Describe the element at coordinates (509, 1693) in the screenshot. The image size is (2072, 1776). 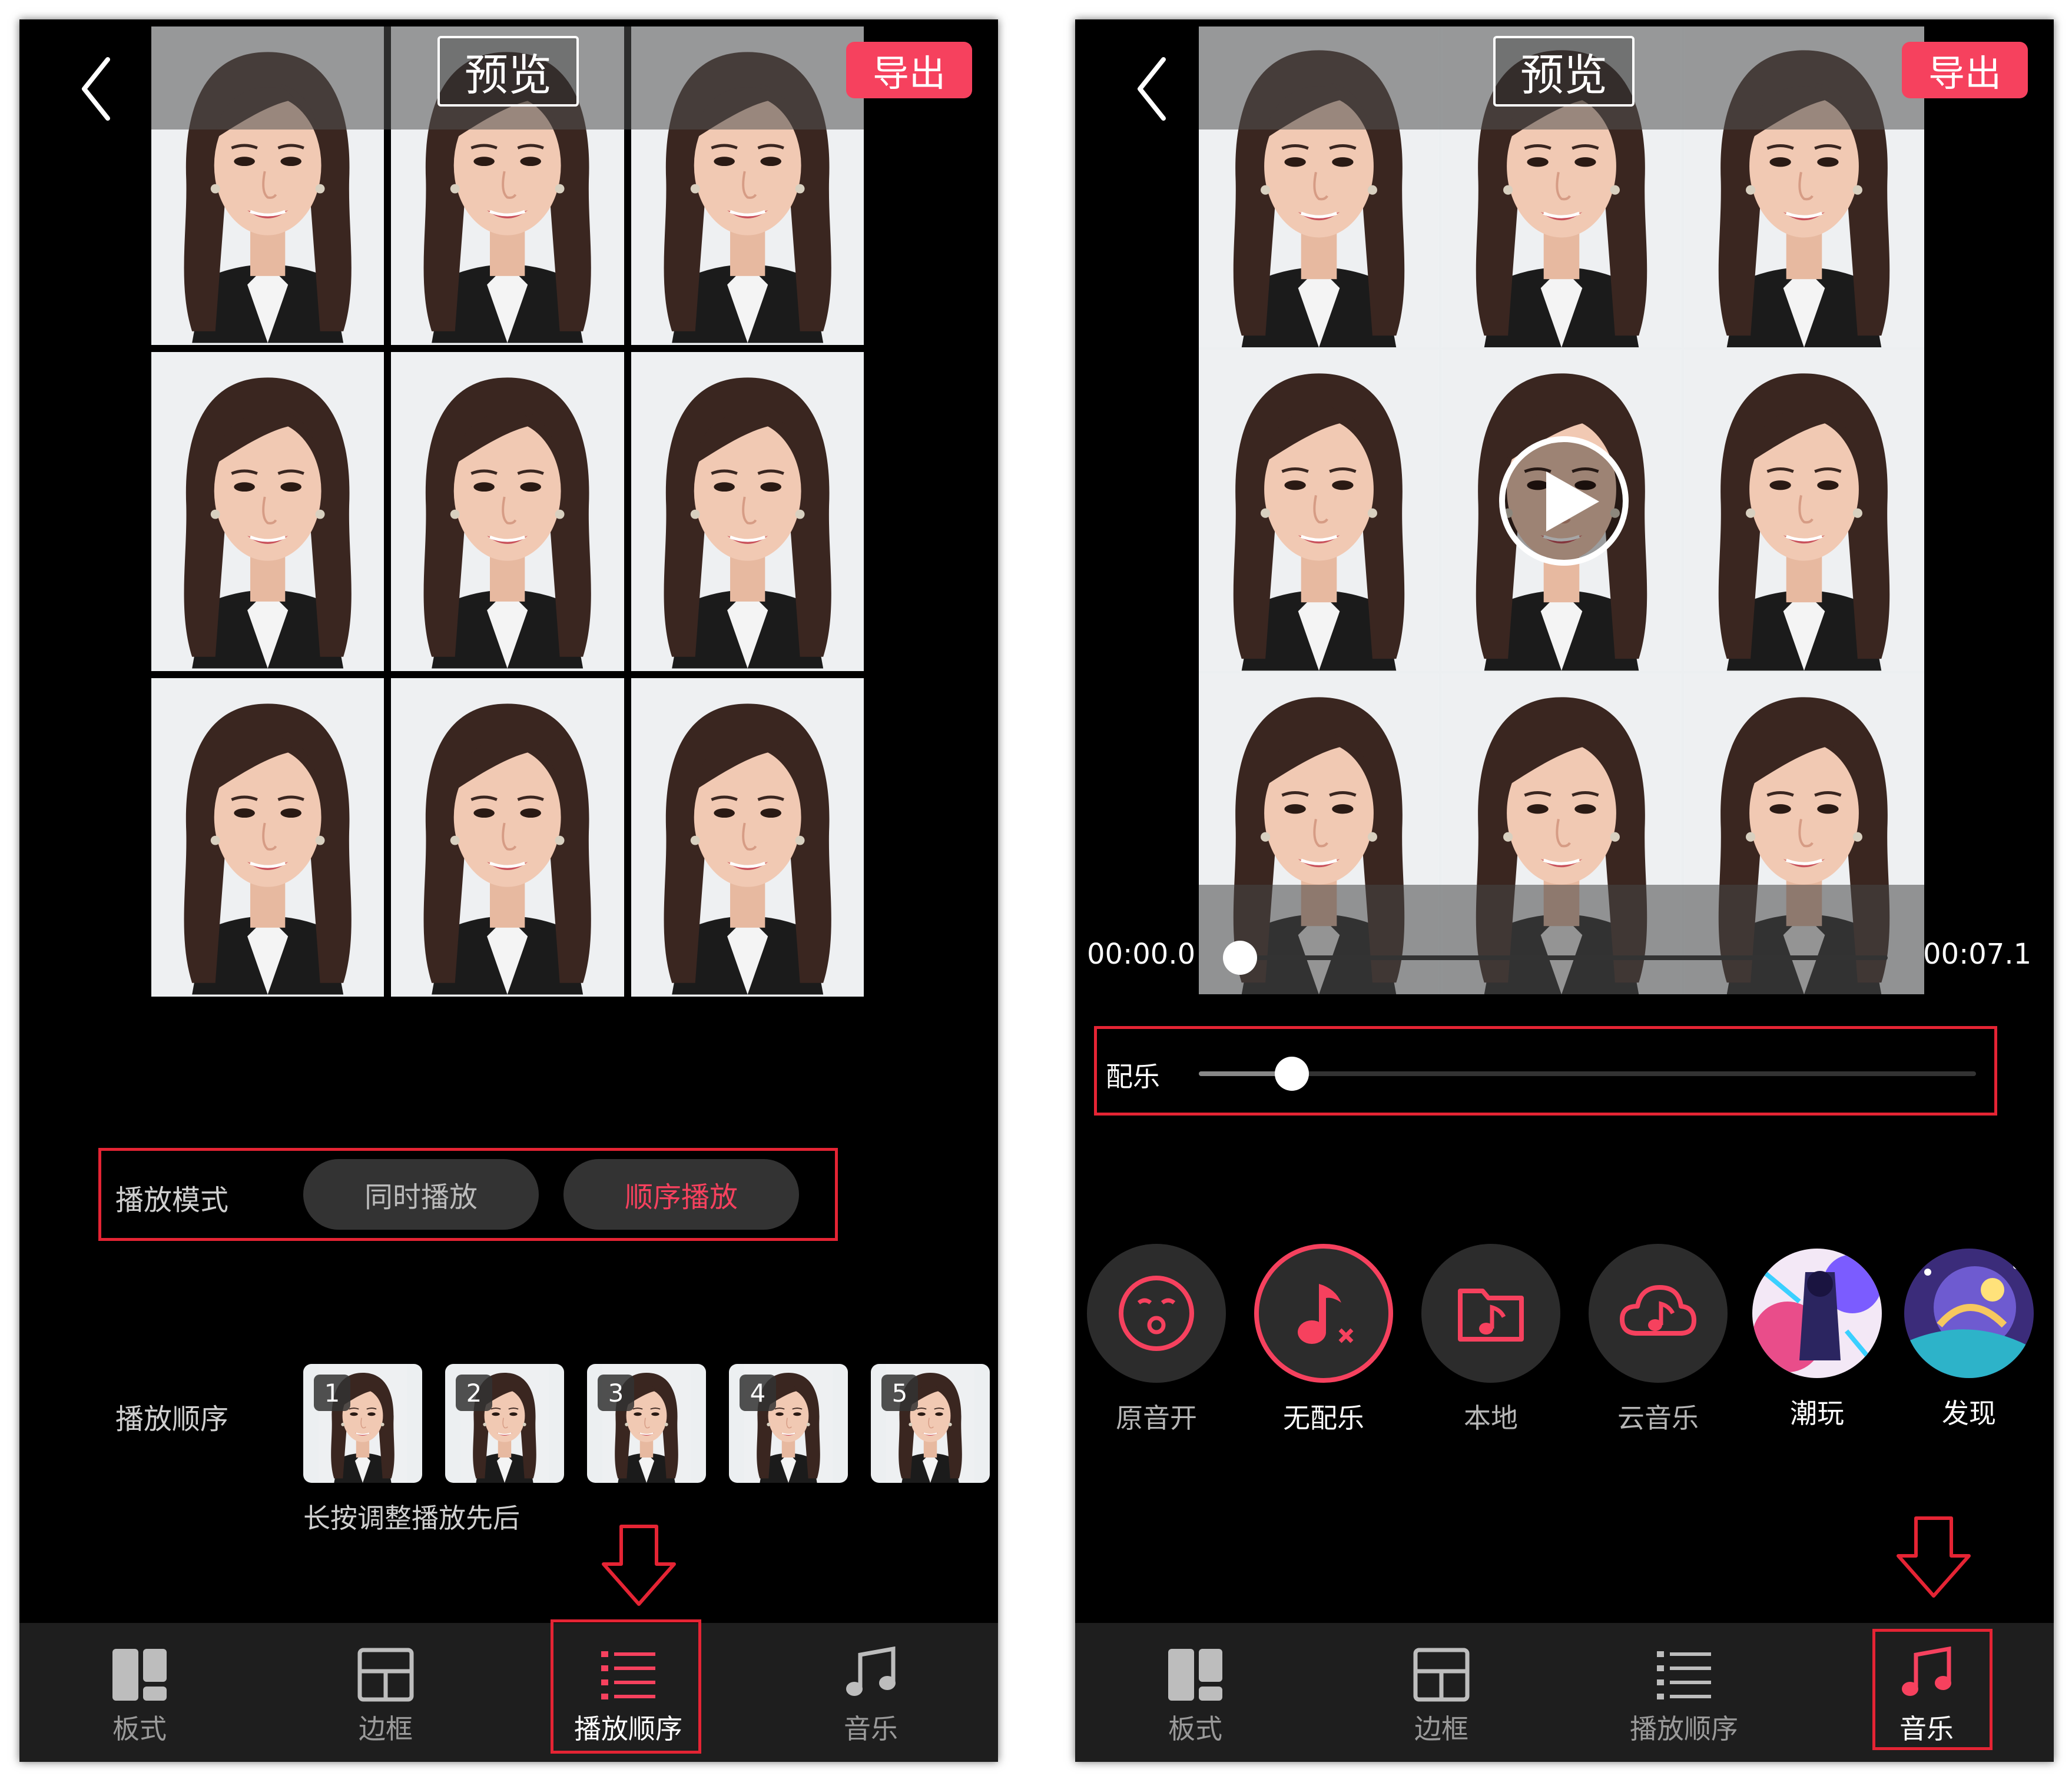
I see `bottom-tab-bar: 板式 边框 播放顺序 音乐` at that location.